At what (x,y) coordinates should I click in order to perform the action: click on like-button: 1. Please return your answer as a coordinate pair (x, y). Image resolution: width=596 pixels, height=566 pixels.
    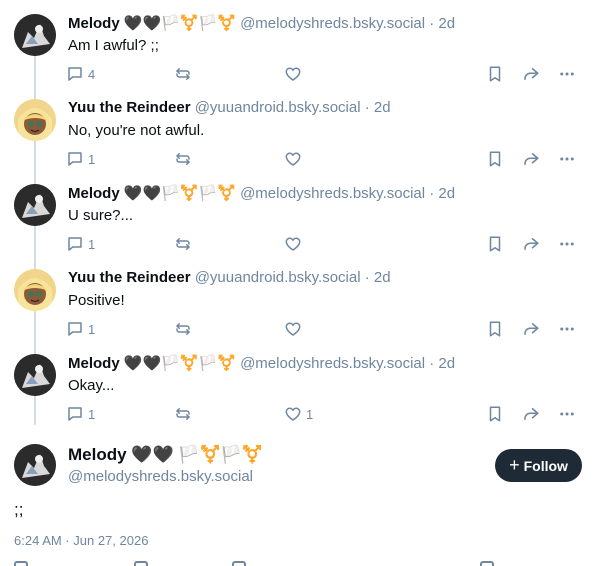
    Looking at the image, I should click on (298, 414).